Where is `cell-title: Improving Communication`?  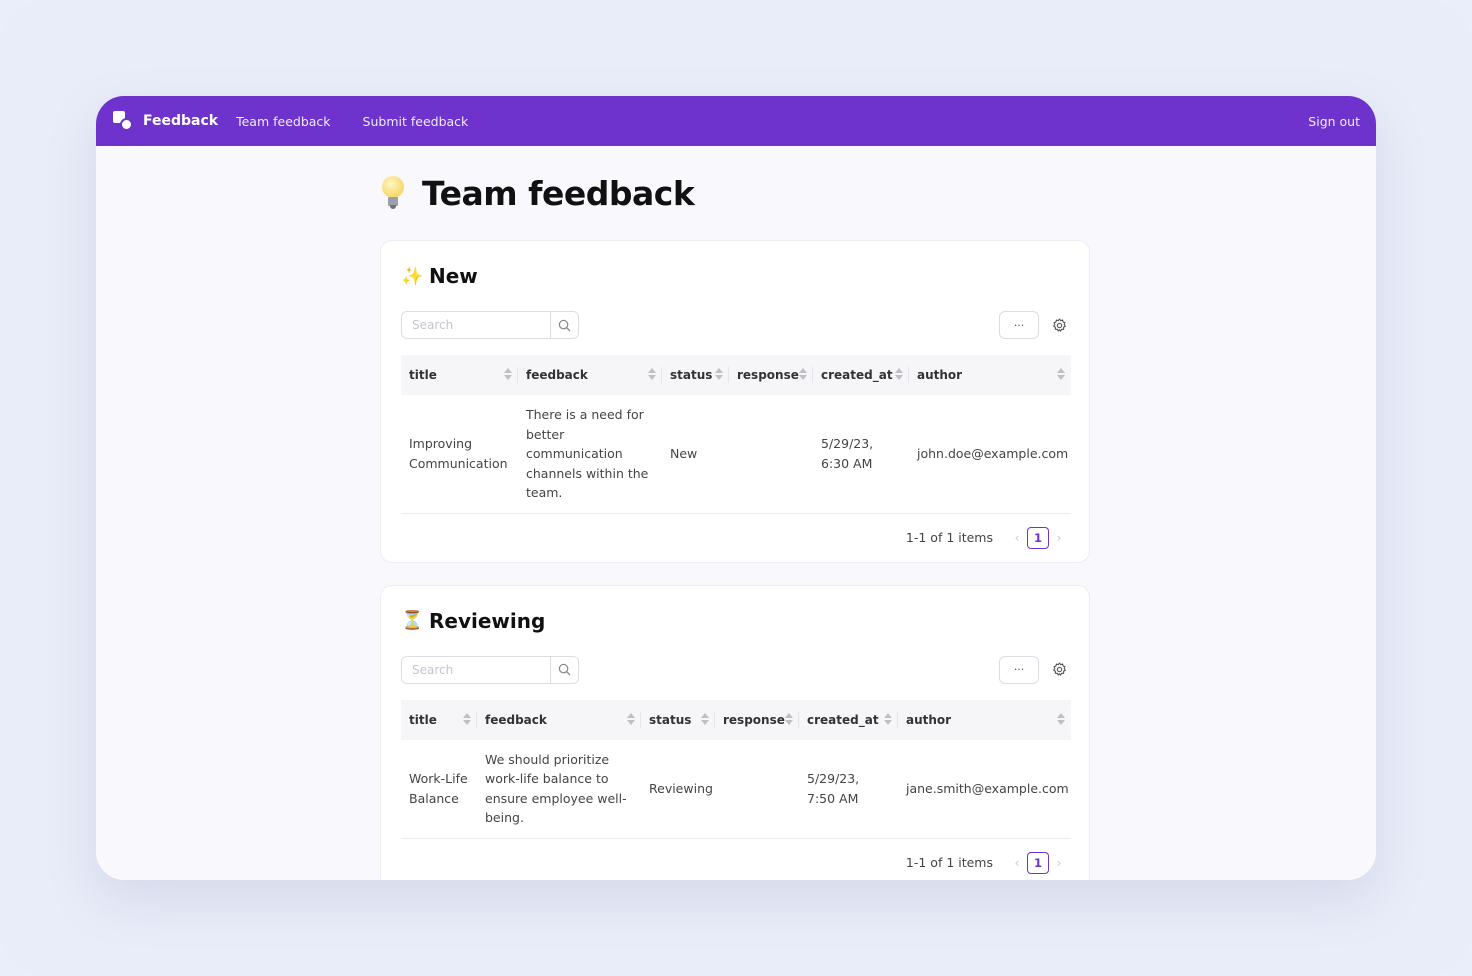 cell-title: Improving Communication is located at coordinates (459, 454).